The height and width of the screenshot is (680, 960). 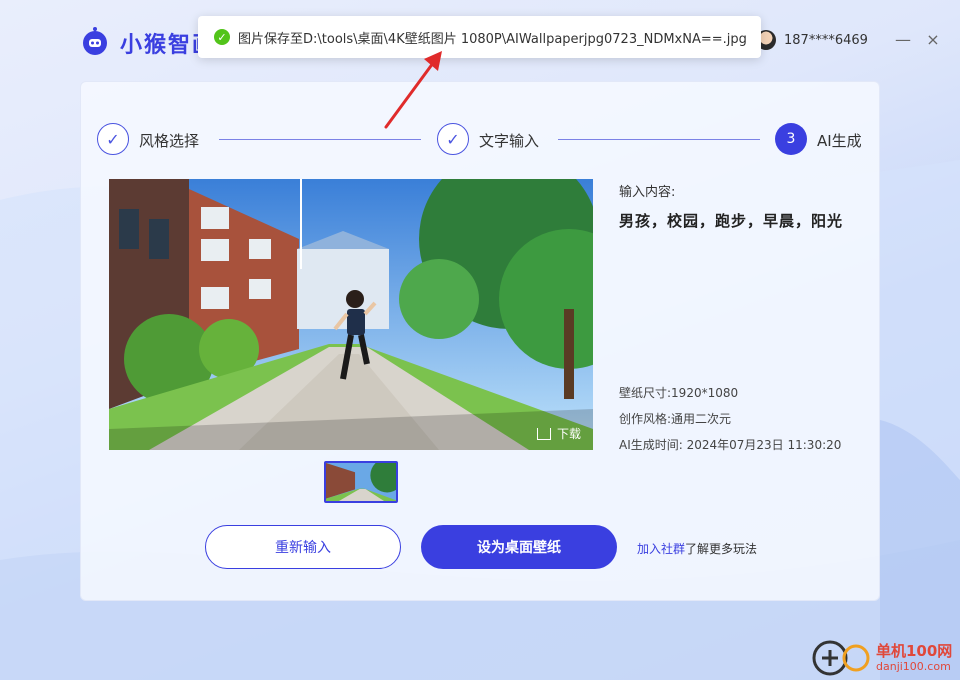 What do you see at coordinates (913, 666) in the screenshot?
I see `watermark-url: danji100.com` at bounding box center [913, 666].